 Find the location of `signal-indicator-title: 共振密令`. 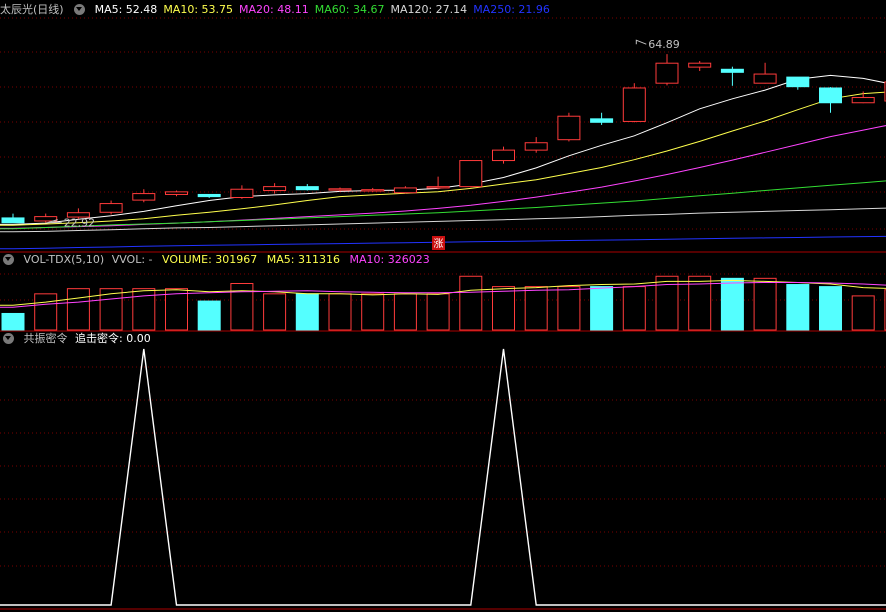

signal-indicator-title: 共振密令 is located at coordinates (46, 338).